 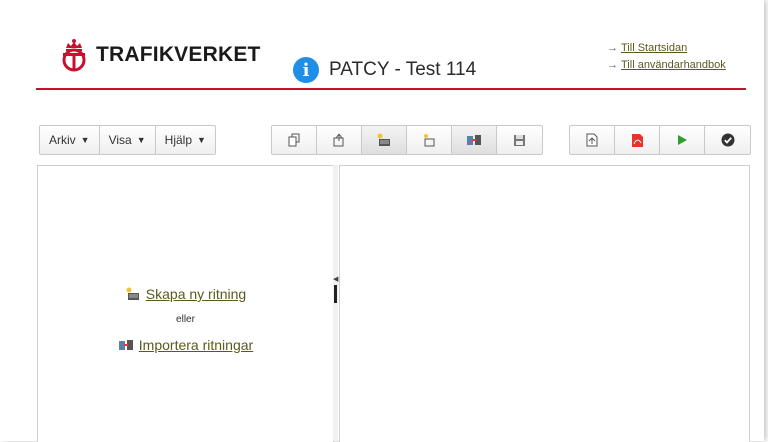 I want to click on save-icon, so click(x=519, y=140).